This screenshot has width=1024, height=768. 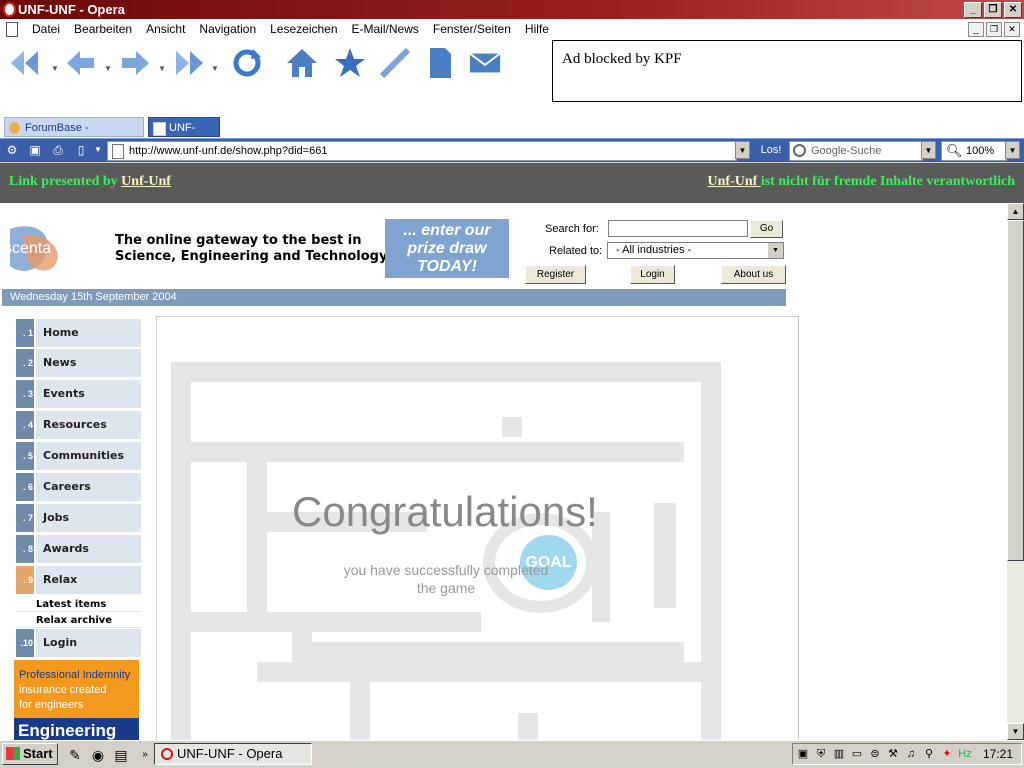 What do you see at coordinates (302, 63) in the screenshot?
I see `home-icon` at bounding box center [302, 63].